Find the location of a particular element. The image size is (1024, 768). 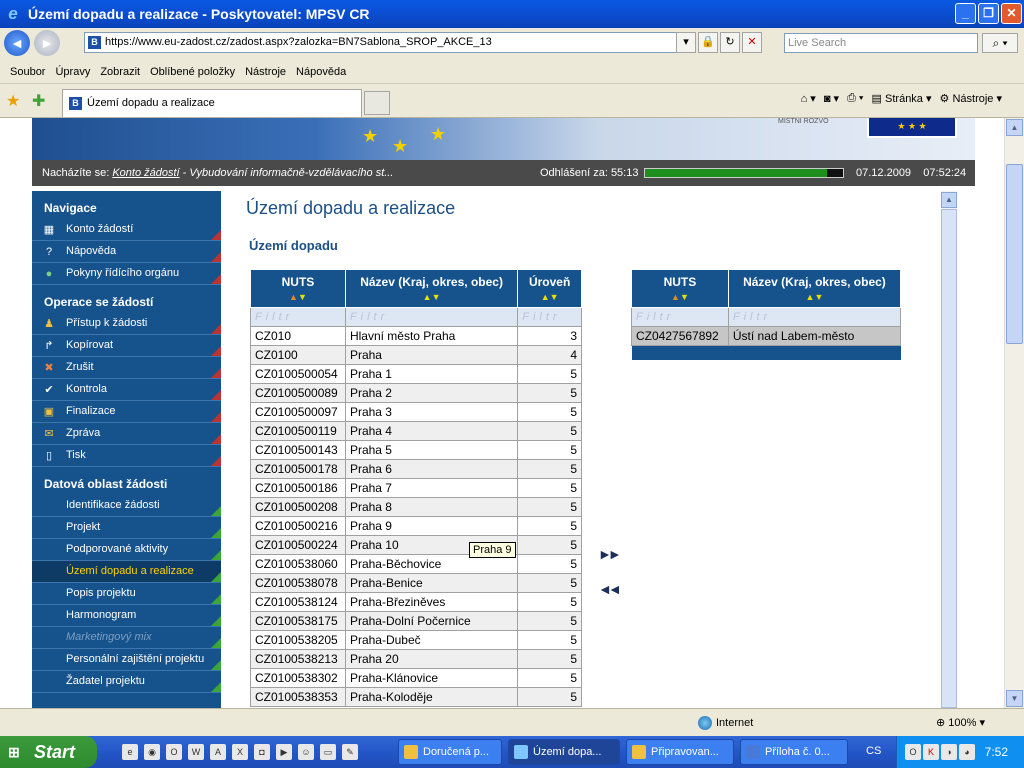

table-row-selected: CZ0427567892 Ústí nad Labem-město is located at coordinates (766, 336).